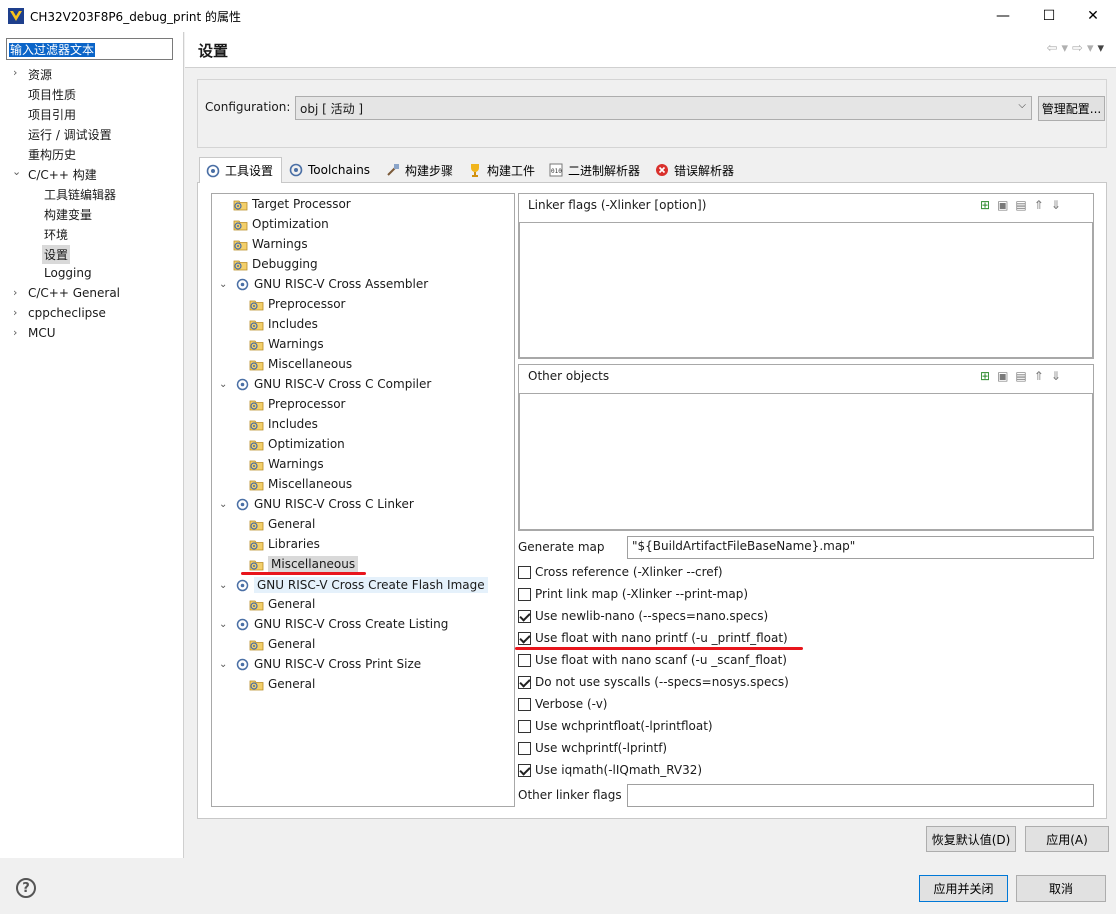 The width and height of the screenshot is (1116, 914). What do you see at coordinates (663, 108) in the screenshot?
I see `configuration-select: obj [ 活动 ] ⌵` at bounding box center [663, 108].